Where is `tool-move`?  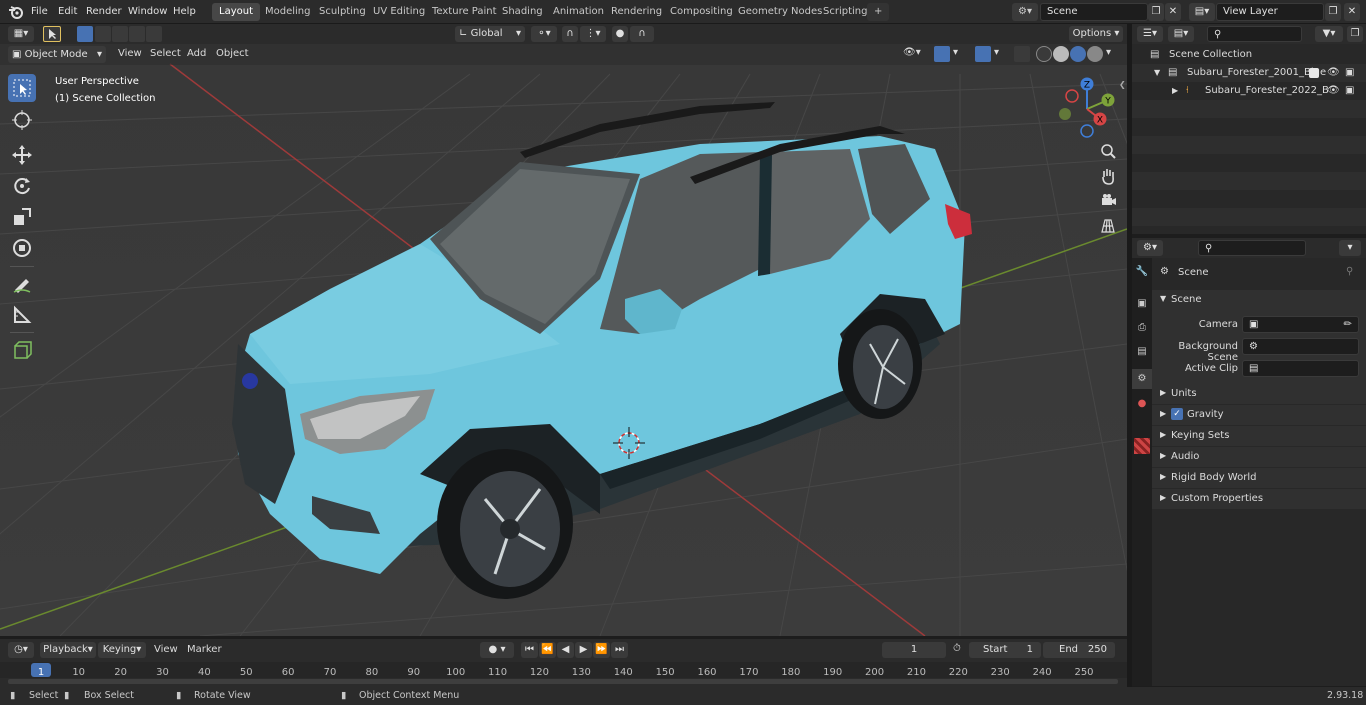
tool-move is located at coordinates (22, 155).